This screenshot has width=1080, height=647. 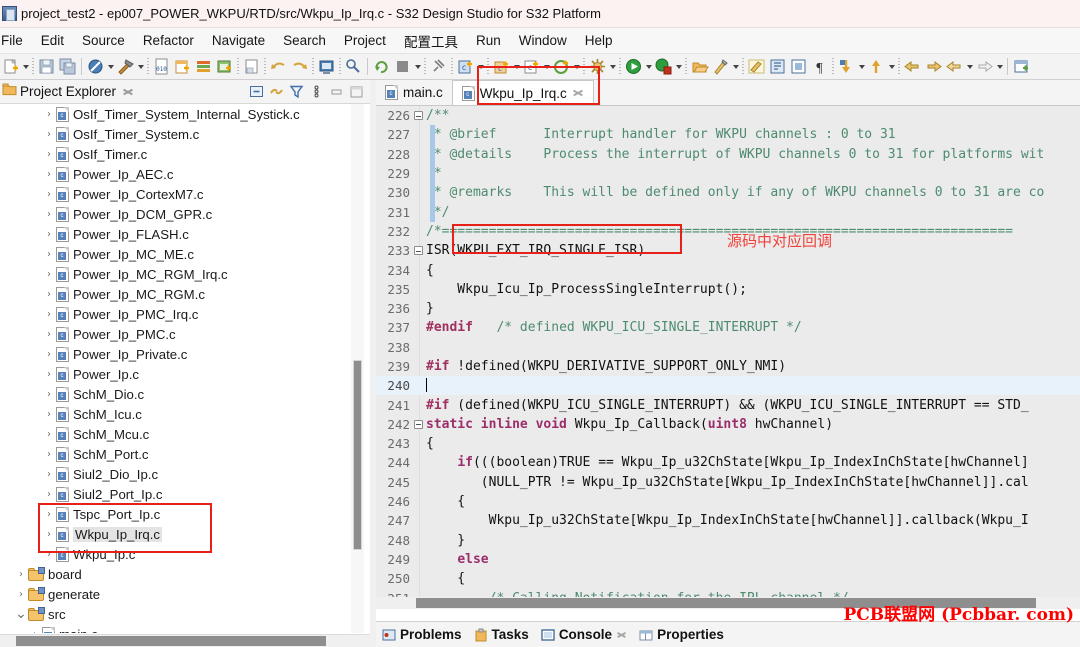 I want to click on undo-icon, so click(x=278, y=66).